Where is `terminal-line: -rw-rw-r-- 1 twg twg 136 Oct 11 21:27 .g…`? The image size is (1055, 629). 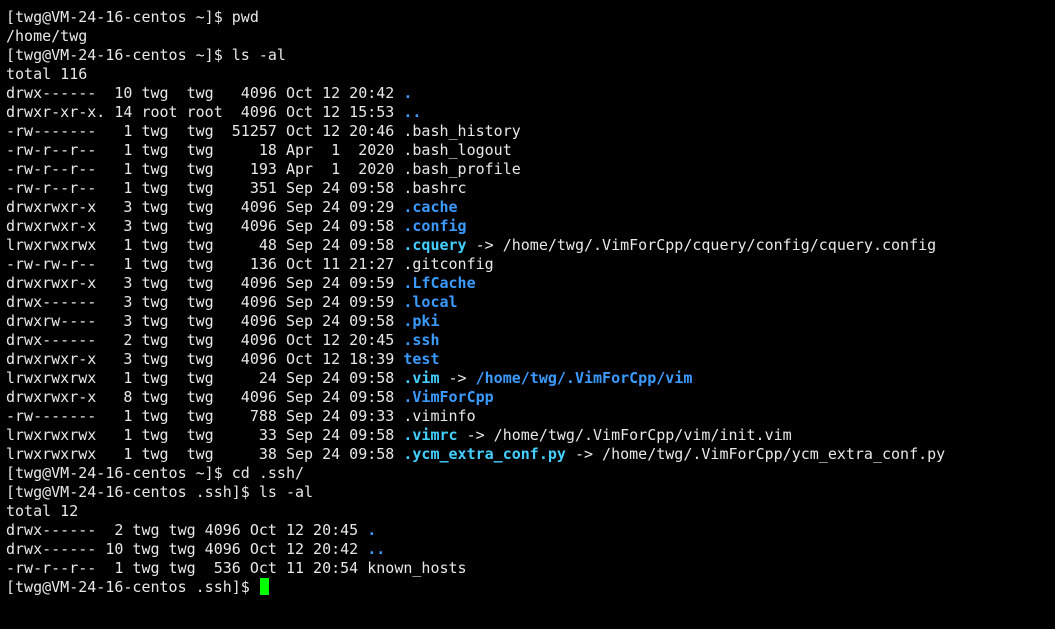
terminal-line: -rw-rw-r-- 1 twg twg 136 Oct 11 21:27 .g… is located at coordinates (475, 264).